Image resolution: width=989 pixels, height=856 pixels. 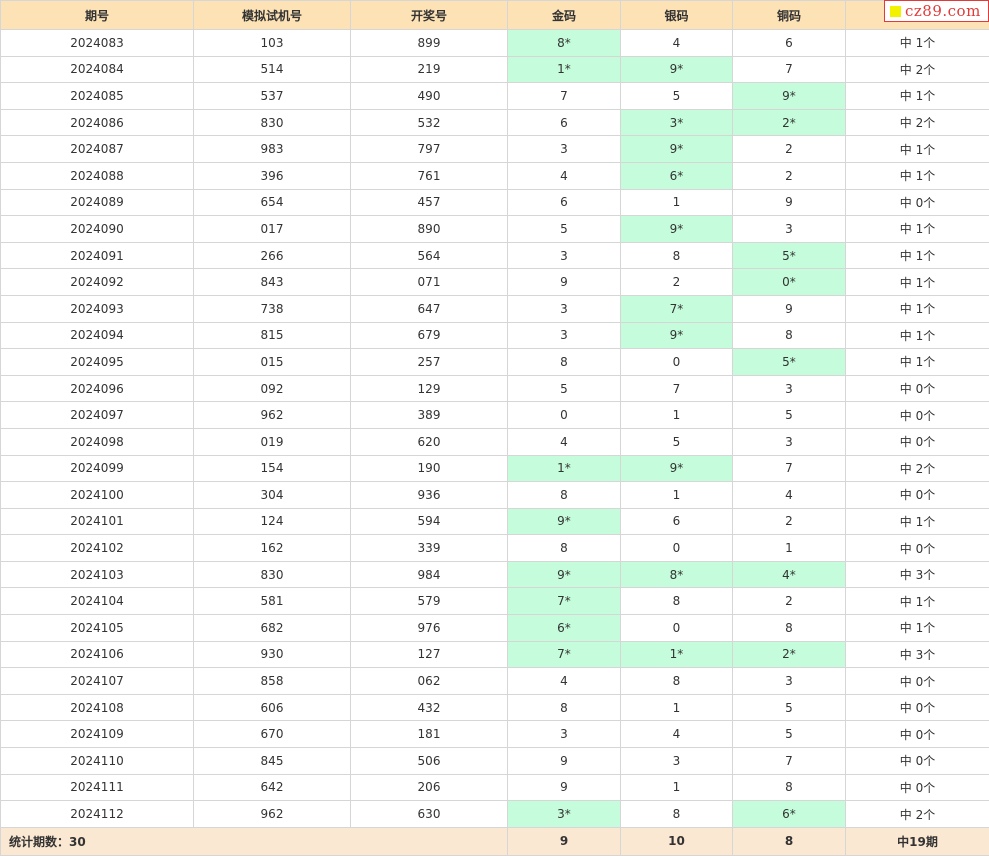 What do you see at coordinates (677, 43) in the screenshot?
I see `cell-silver: 4` at bounding box center [677, 43].